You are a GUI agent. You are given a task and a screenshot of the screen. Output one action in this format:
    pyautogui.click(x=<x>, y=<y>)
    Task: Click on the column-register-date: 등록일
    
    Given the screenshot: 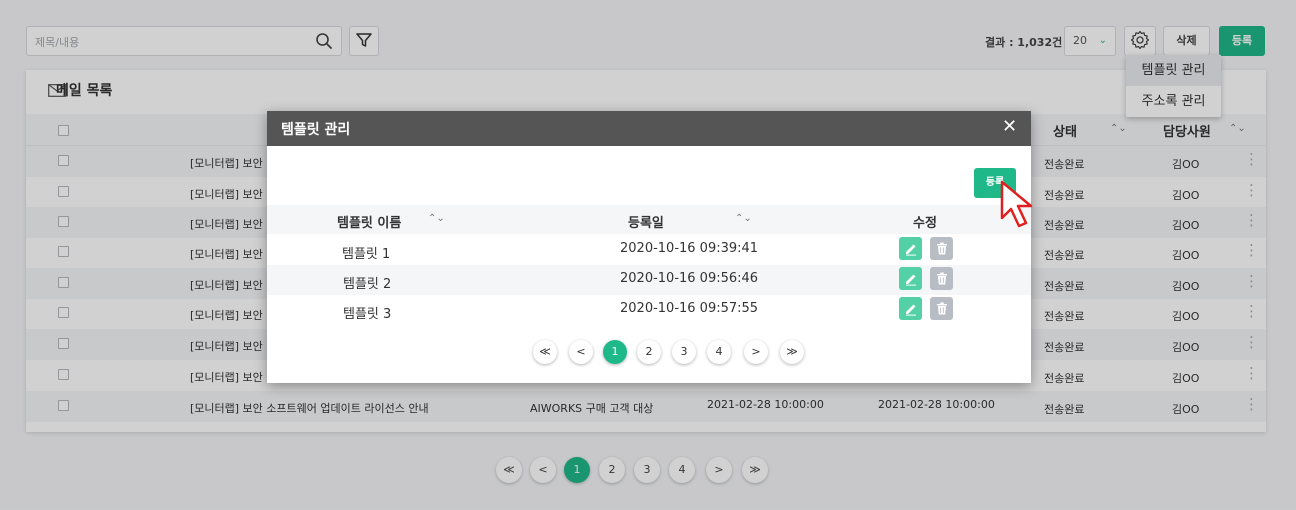 What is the action you would take?
    pyautogui.click(x=646, y=223)
    